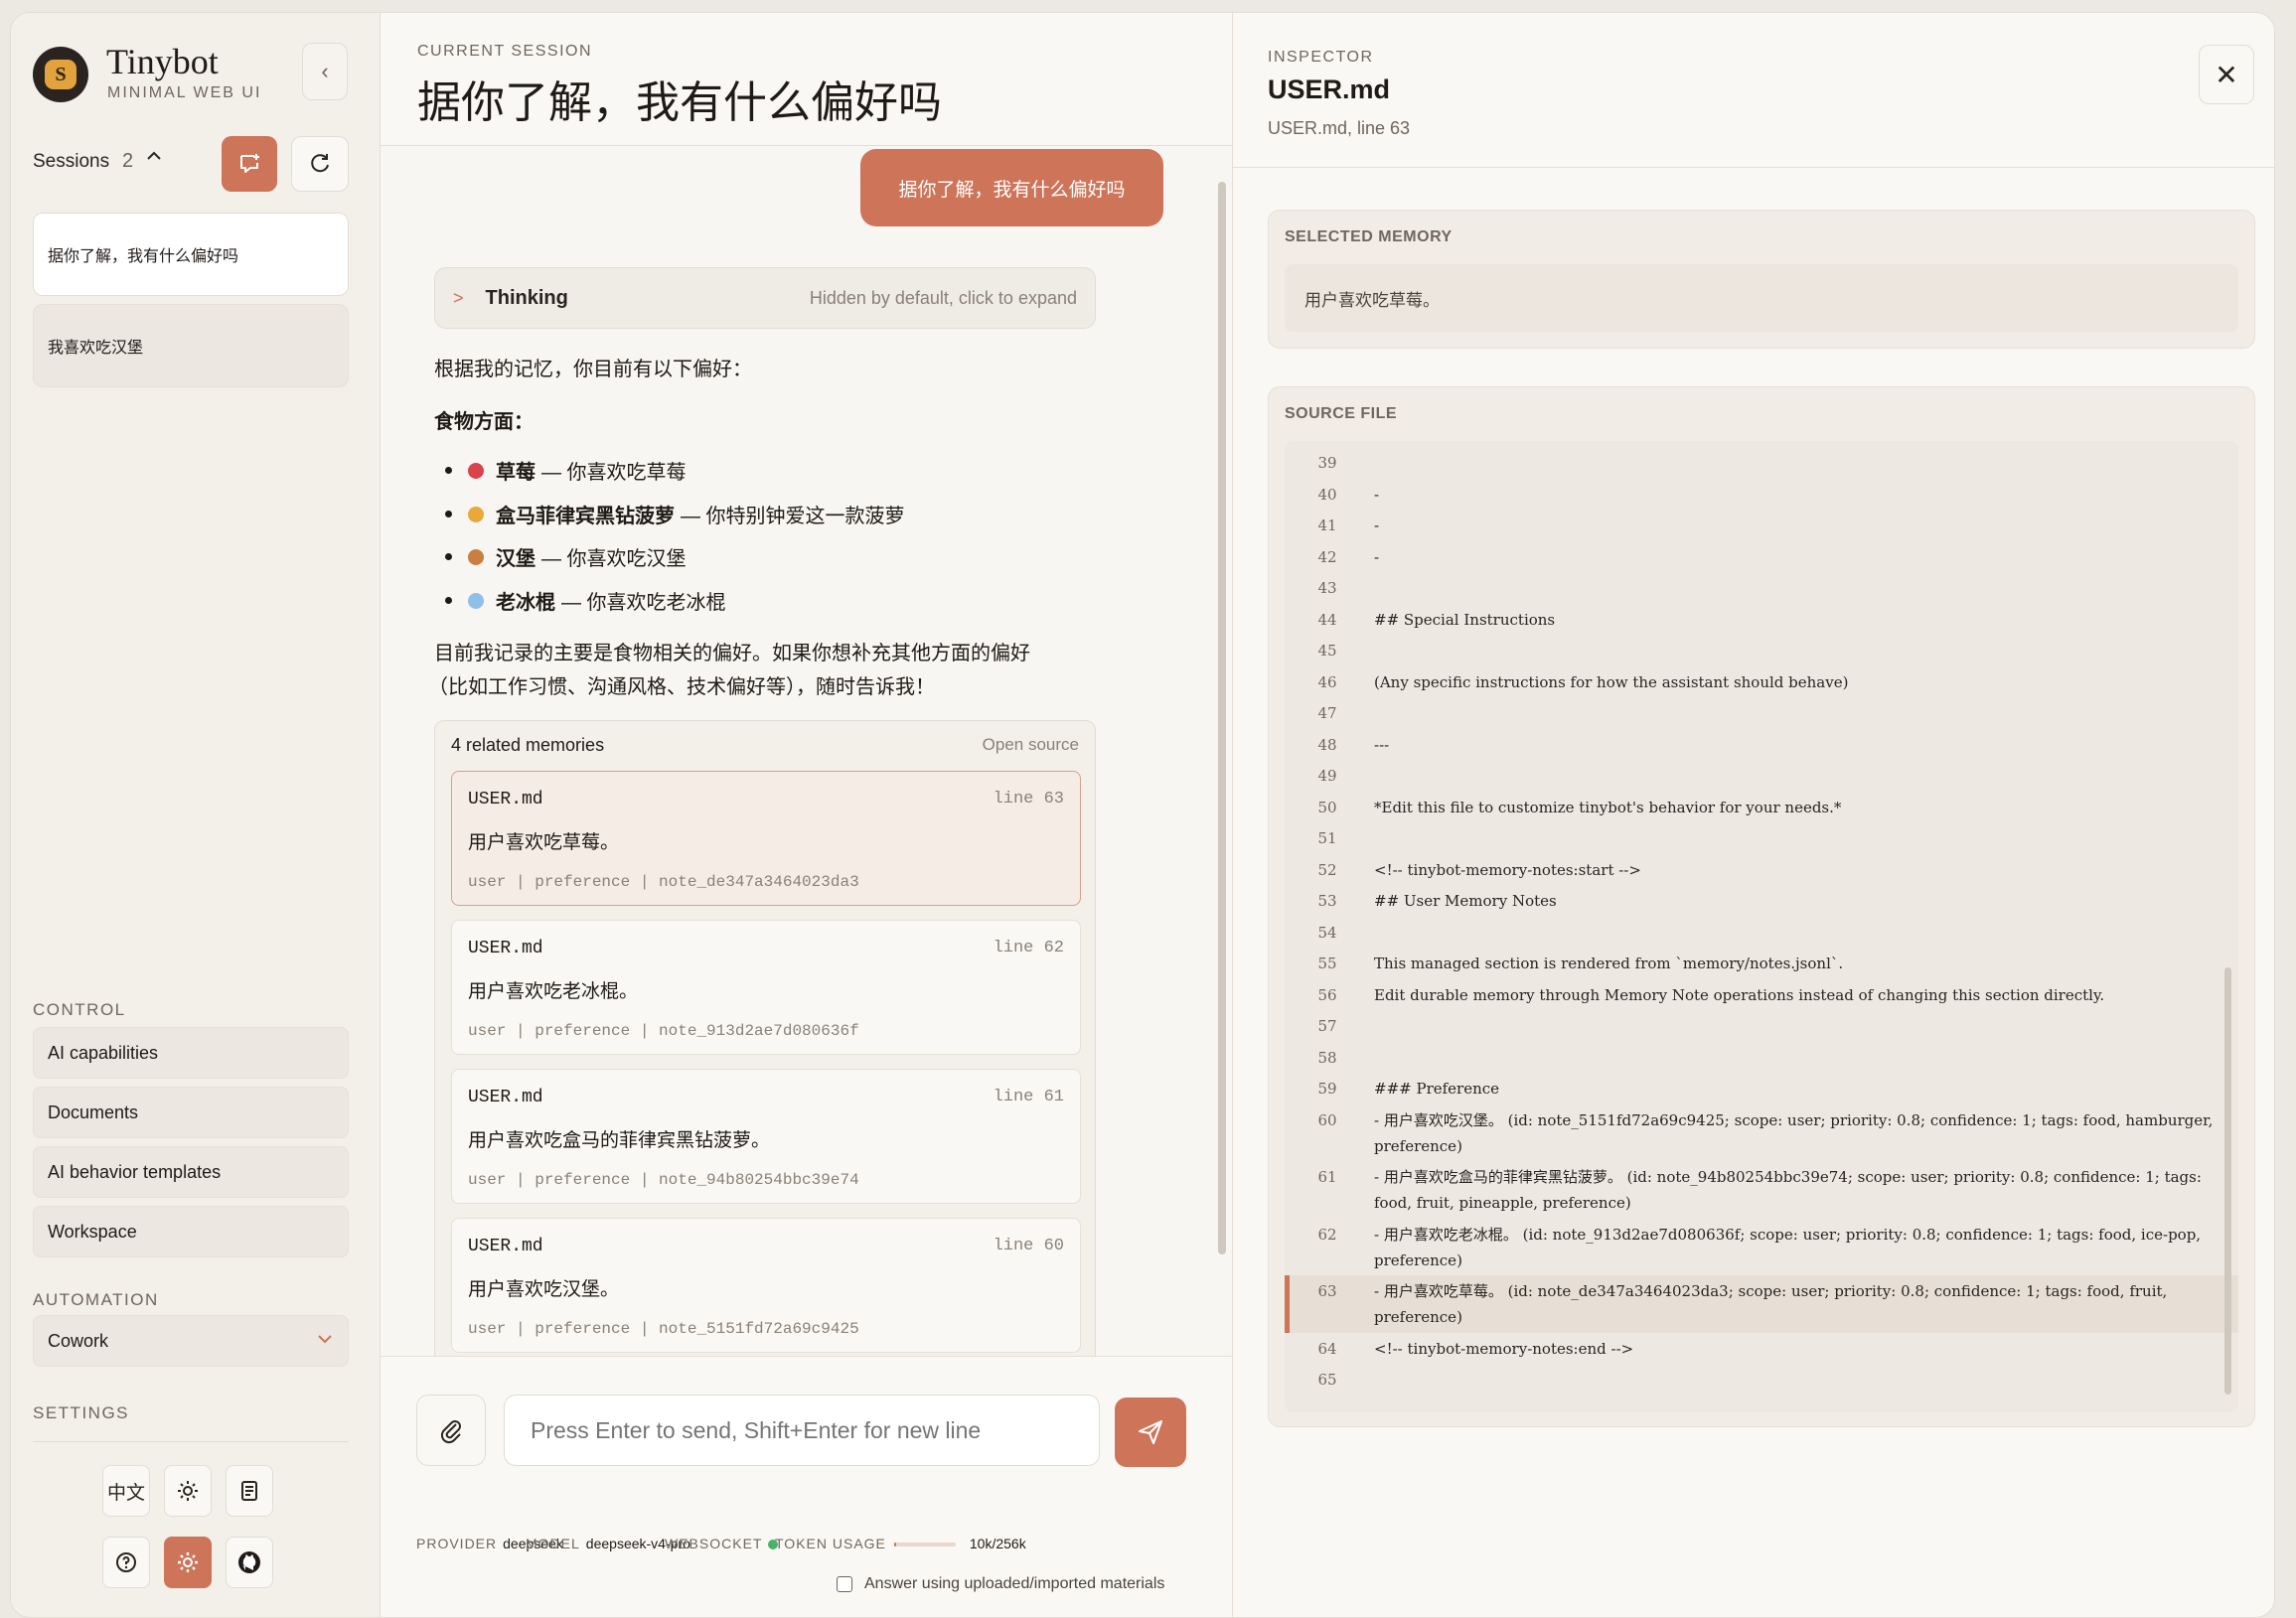  What do you see at coordinates (1329, 89) in the screenshot?
I see `inspector-title: USER.md` at bounding box center [1329, 89].